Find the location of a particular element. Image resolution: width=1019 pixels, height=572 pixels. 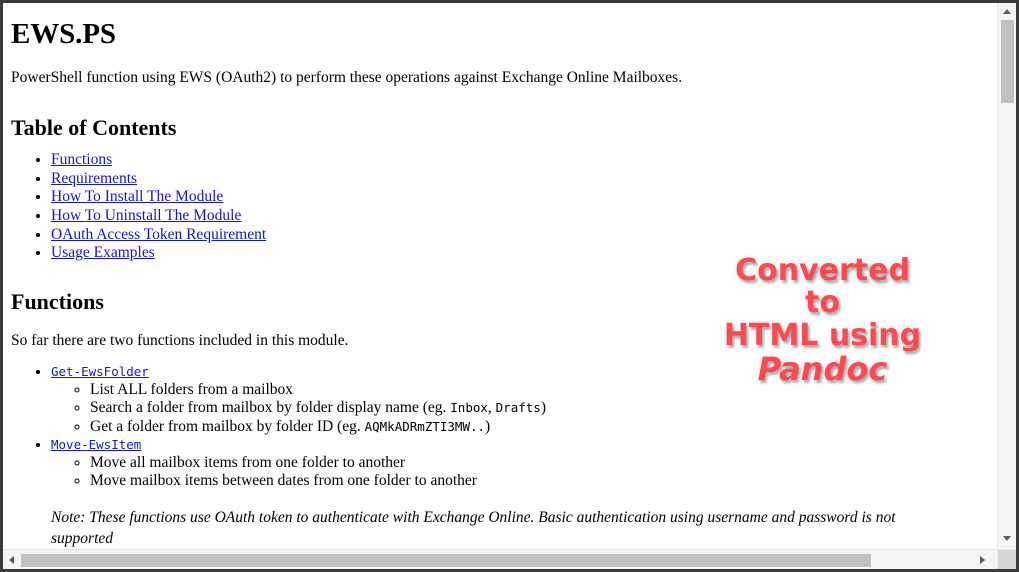

function-link-get-ewsfolder: Get-EwsFolder is located at coordinates (100, 371).